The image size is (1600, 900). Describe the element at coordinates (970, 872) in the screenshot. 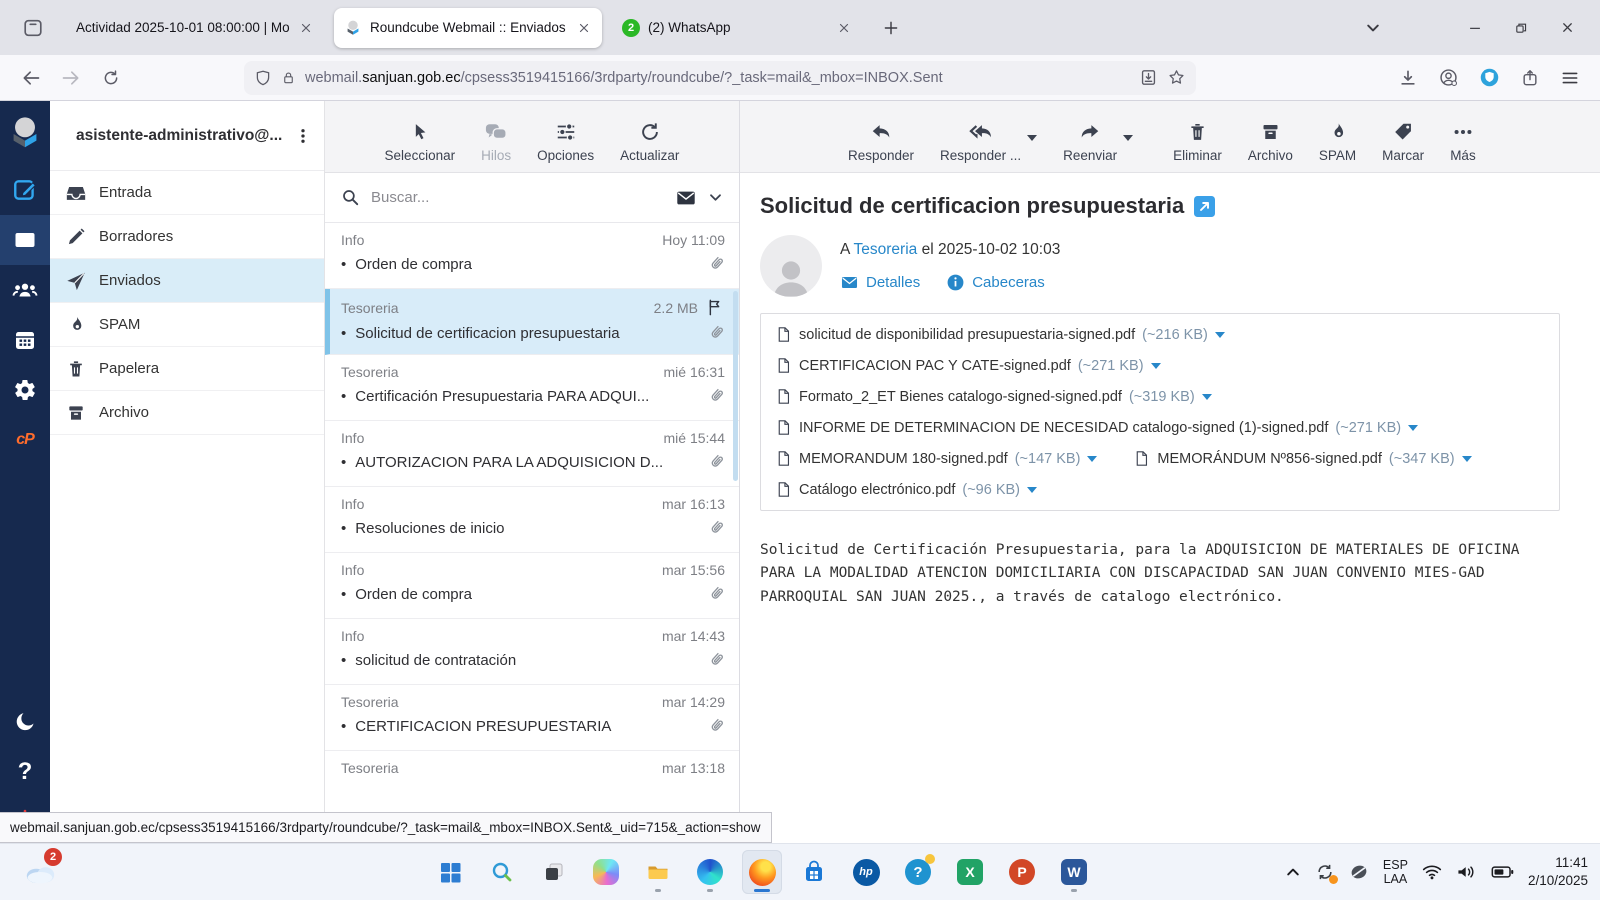

I see `excel-icon: X` at that location.